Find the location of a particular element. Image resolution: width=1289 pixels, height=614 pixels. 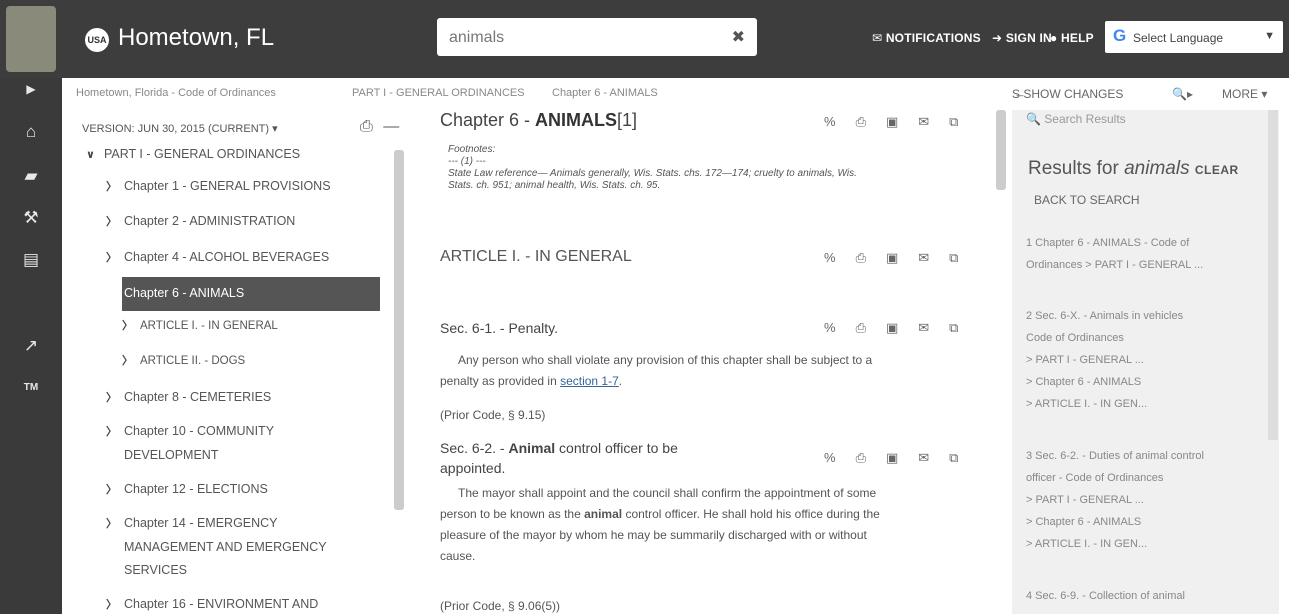

version-label: VERSION: JUN 30, 2015 (CURRENT) is located at coordinates (176, 129).